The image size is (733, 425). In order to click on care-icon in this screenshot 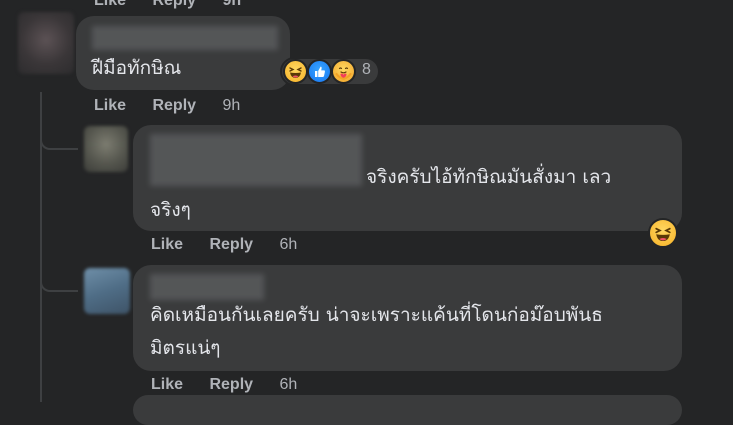, I will do `click(343, 71)`.